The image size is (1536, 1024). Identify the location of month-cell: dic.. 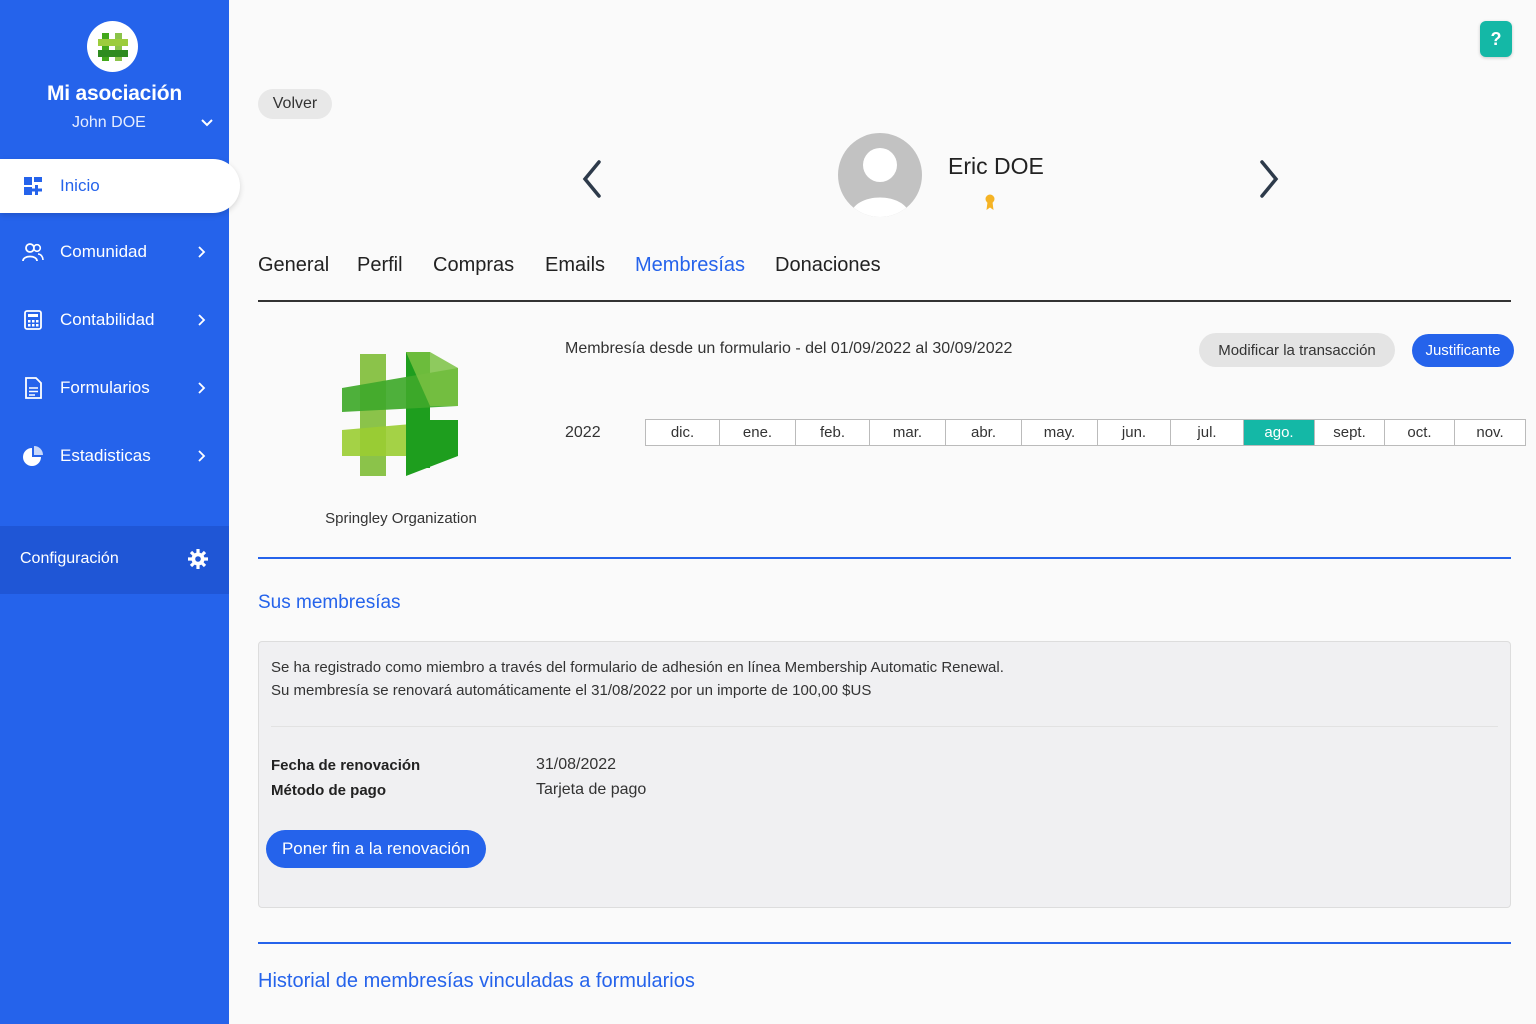
(683, 432).